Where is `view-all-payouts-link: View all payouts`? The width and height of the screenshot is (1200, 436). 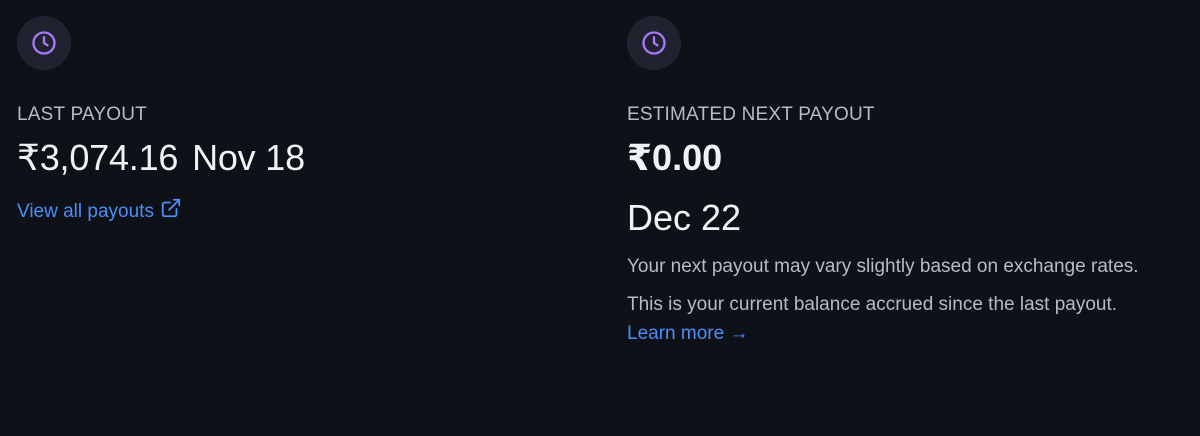
view-all-payouts-link: View all payouts is located at coordinates (99, 211).